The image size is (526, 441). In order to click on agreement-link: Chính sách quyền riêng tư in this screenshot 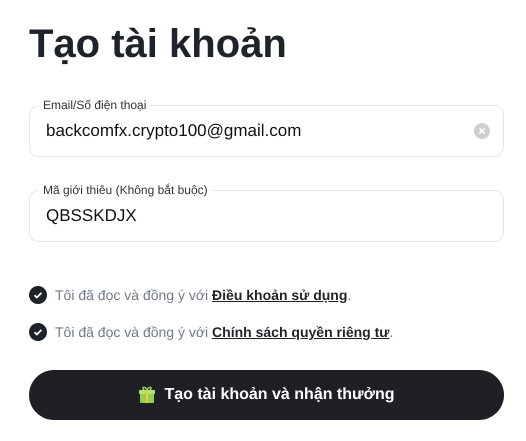, I will do `click(301, 332)`.